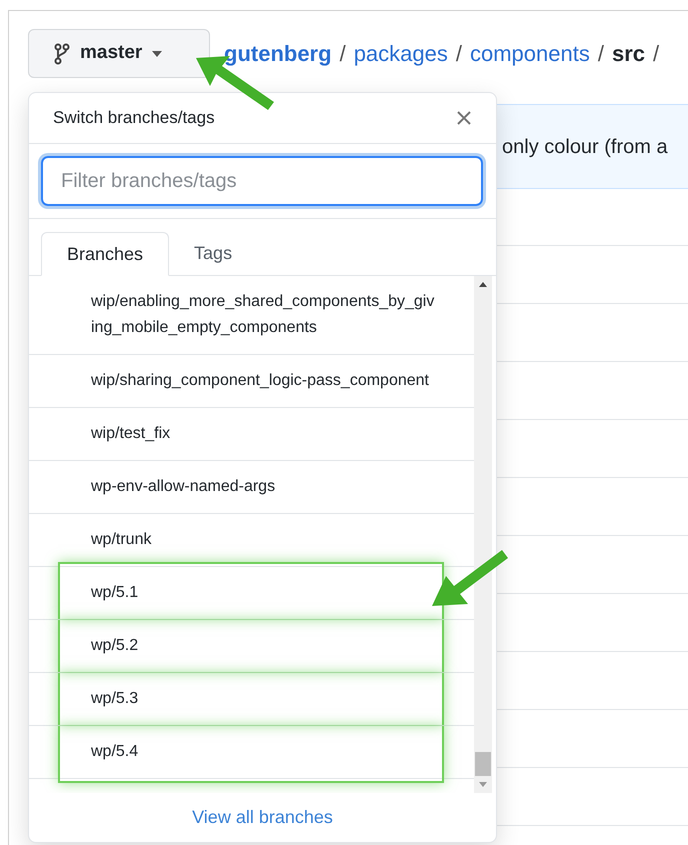 The image size is (688, 845). I want to click on branch-item: wp/5.3, so click(263, 699).